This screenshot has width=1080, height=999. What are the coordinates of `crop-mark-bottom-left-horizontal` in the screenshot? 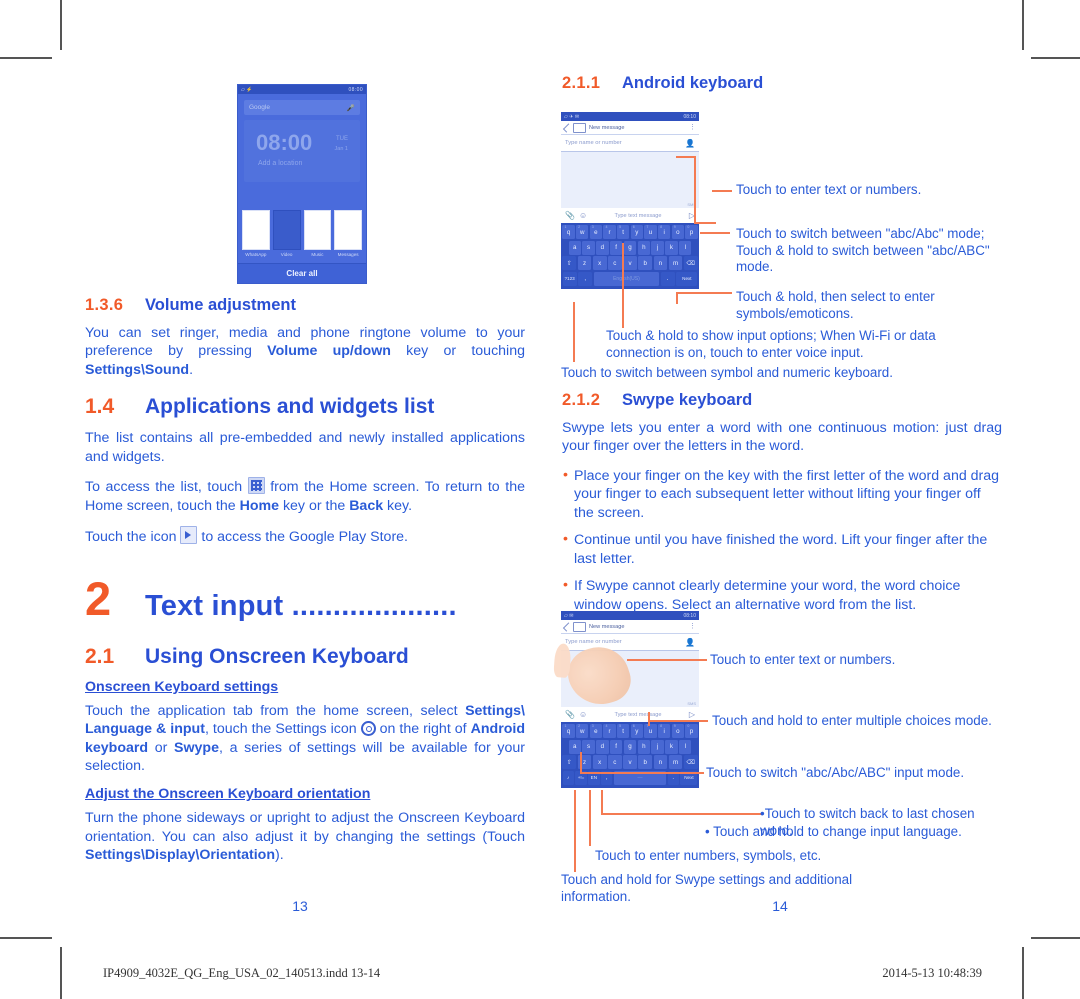 It's located at (26, 938).